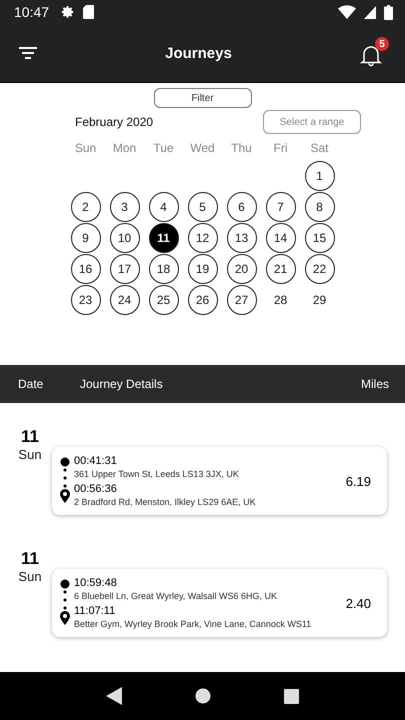  What do you see at coordinates (319, 237) in the screenshot?
I see `calendar-day: 15` at bounding box center [319, 237].